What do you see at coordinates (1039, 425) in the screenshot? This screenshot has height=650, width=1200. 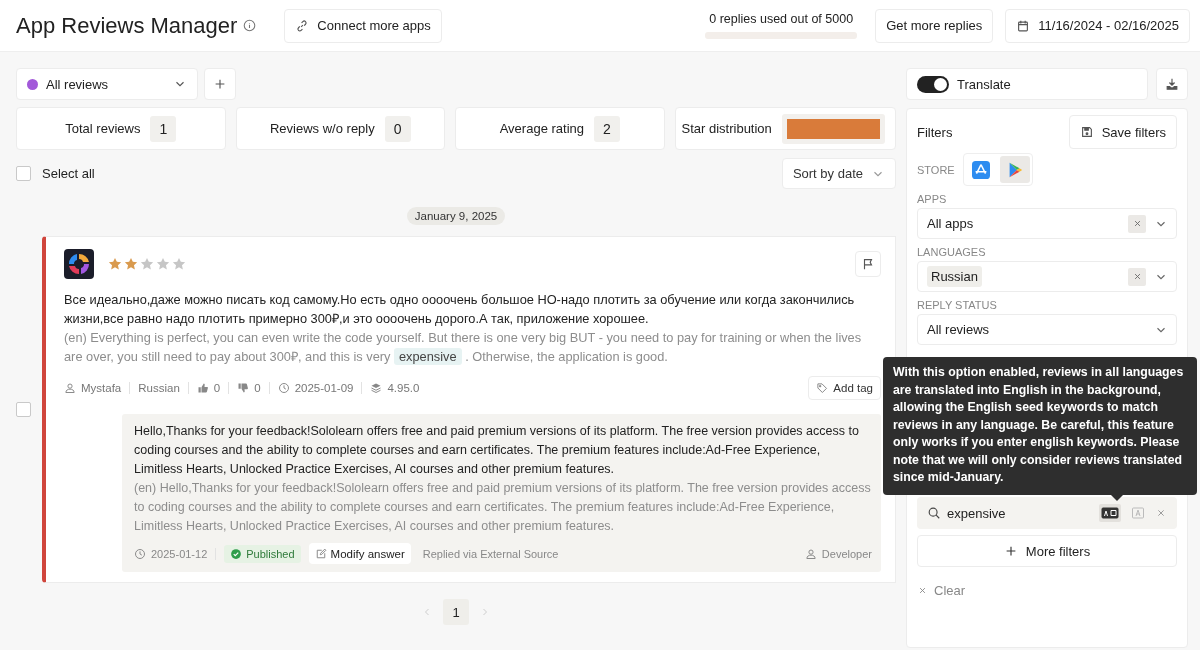 I see `tooltip-text: With this option enabled, reviews in all languages are translated into English in the background, allowing the English seed keywords to match reviews in any language. Be careful, this feature only works if you enter english keywords. Please note that we will only consider reviews translated since mid-January.` at bounding box center [1039, 425].